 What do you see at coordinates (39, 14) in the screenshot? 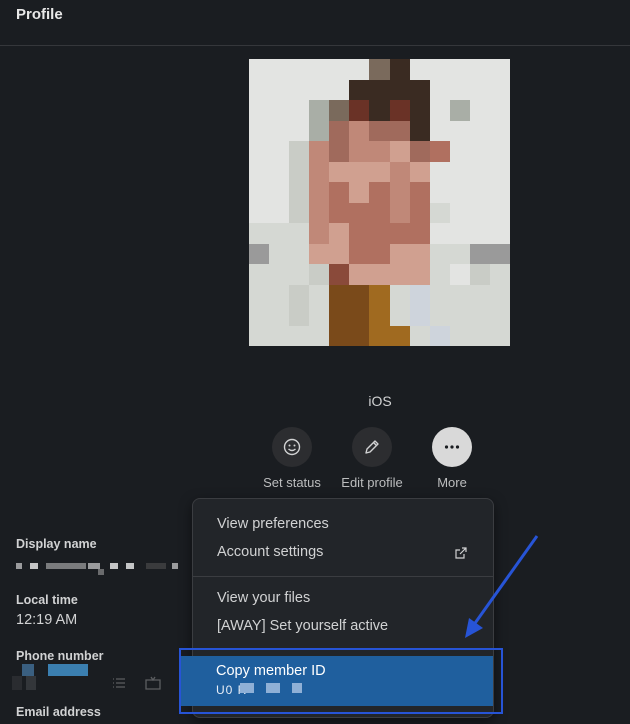
I see `page-title: Profile` at bounding box center [39, 14].